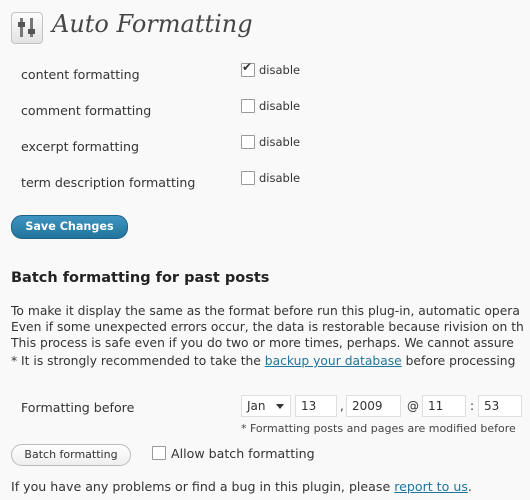 The height and width of the screenshot is (500, 530). I want to click on year-input: 2009, so click(373, 406).